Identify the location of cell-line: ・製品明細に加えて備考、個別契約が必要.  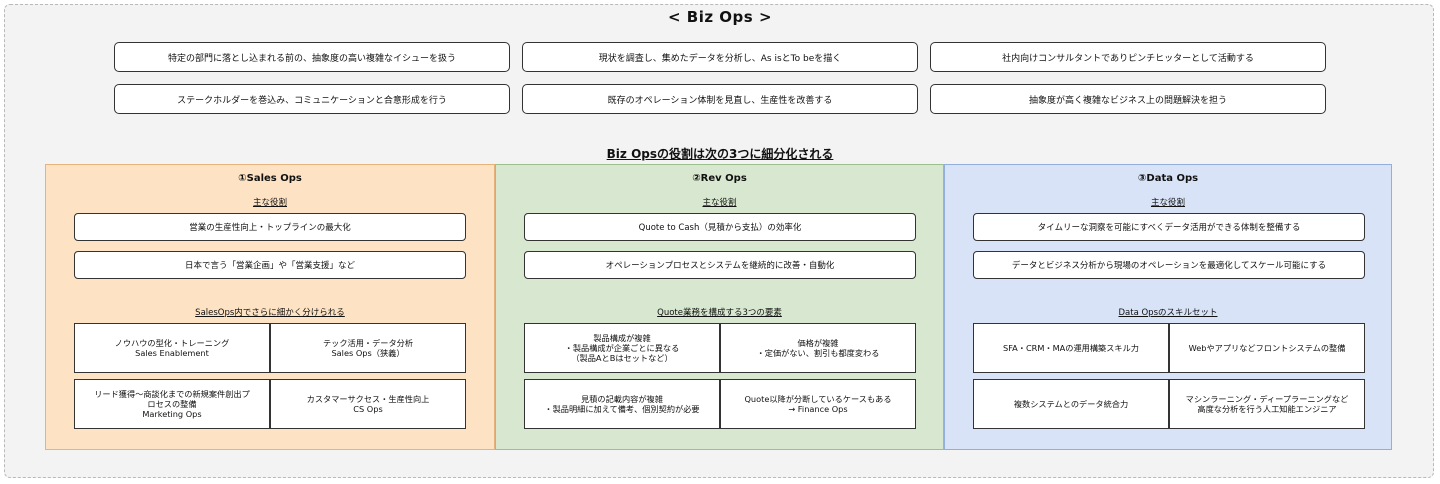
(622, 409).